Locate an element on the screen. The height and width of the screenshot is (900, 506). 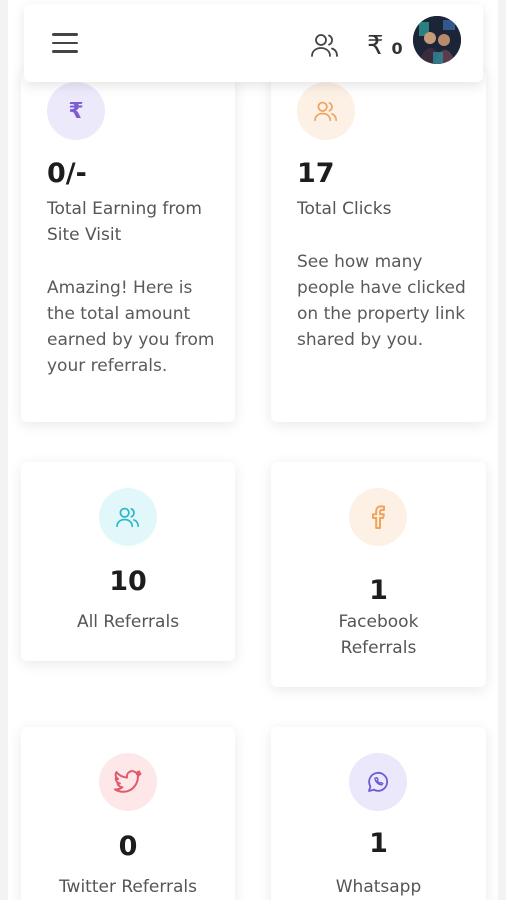
whatsapp-icon-circle is located at coordinates (378, 782).